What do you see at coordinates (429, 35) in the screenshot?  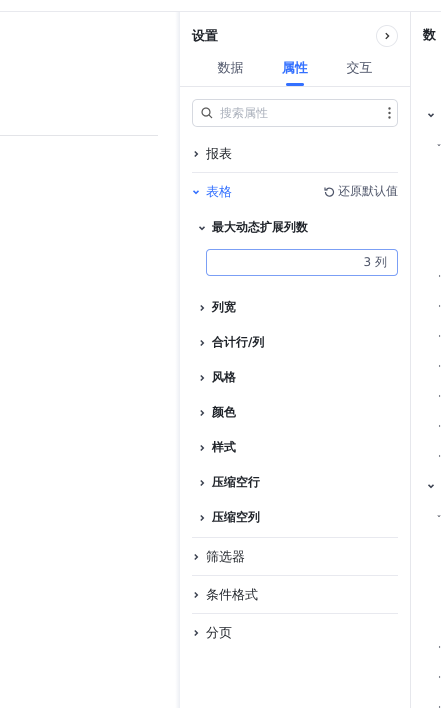 I see `panel-title: 数` at bounding box center [429, 35].